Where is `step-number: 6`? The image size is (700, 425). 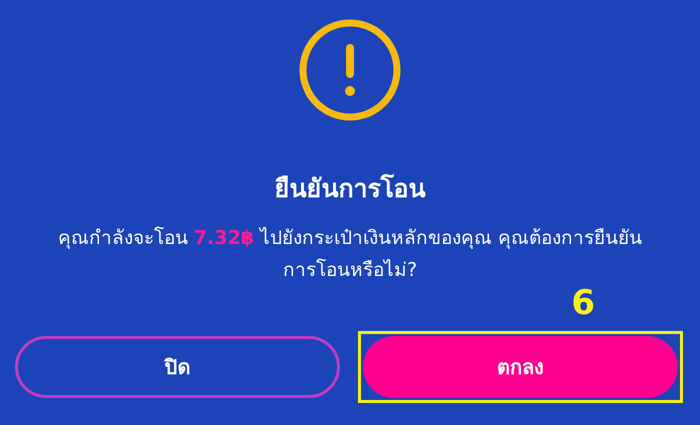 step-number: 6 is located at coordinates (583, 303).